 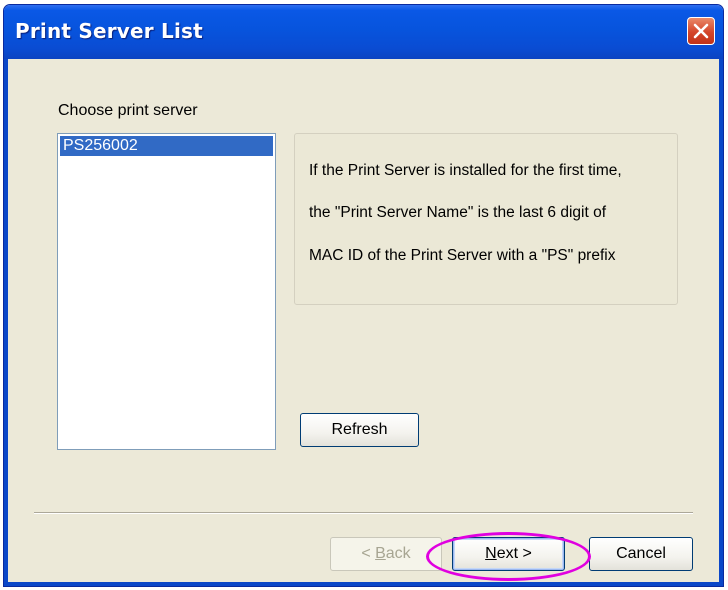 What do you see at coordinates (109, 31) in the screenshot?
I see `dialog-title: Print Server List` at bounding box center [109, 31].